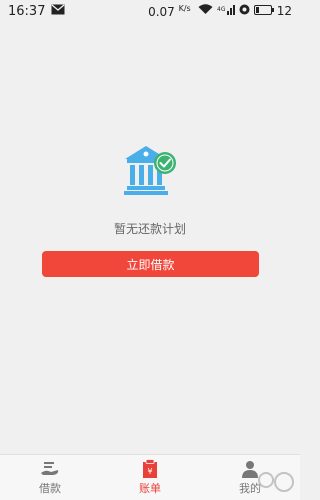  I want to click on network-speed: 0.07 K/s, so click(169, 11).